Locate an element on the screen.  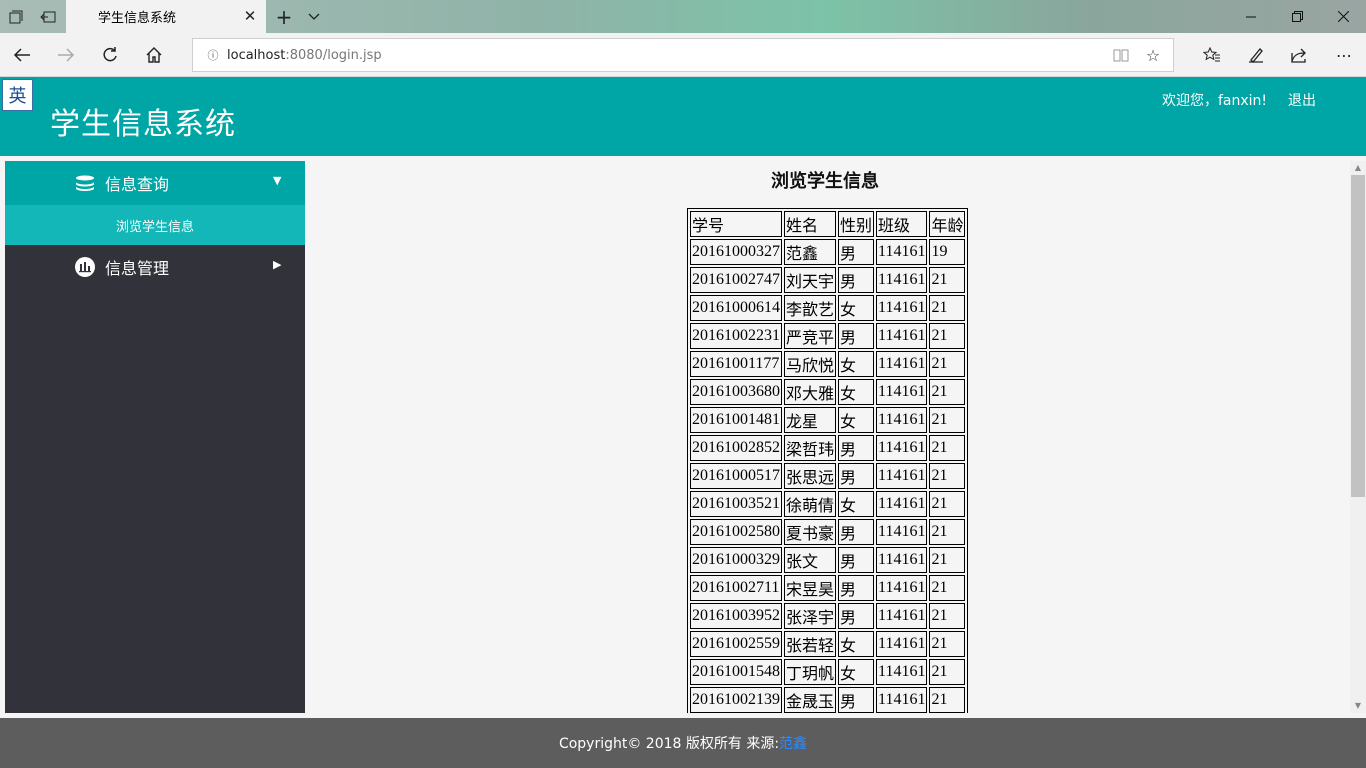
restore-icon is located at coordinates (1297, 16).